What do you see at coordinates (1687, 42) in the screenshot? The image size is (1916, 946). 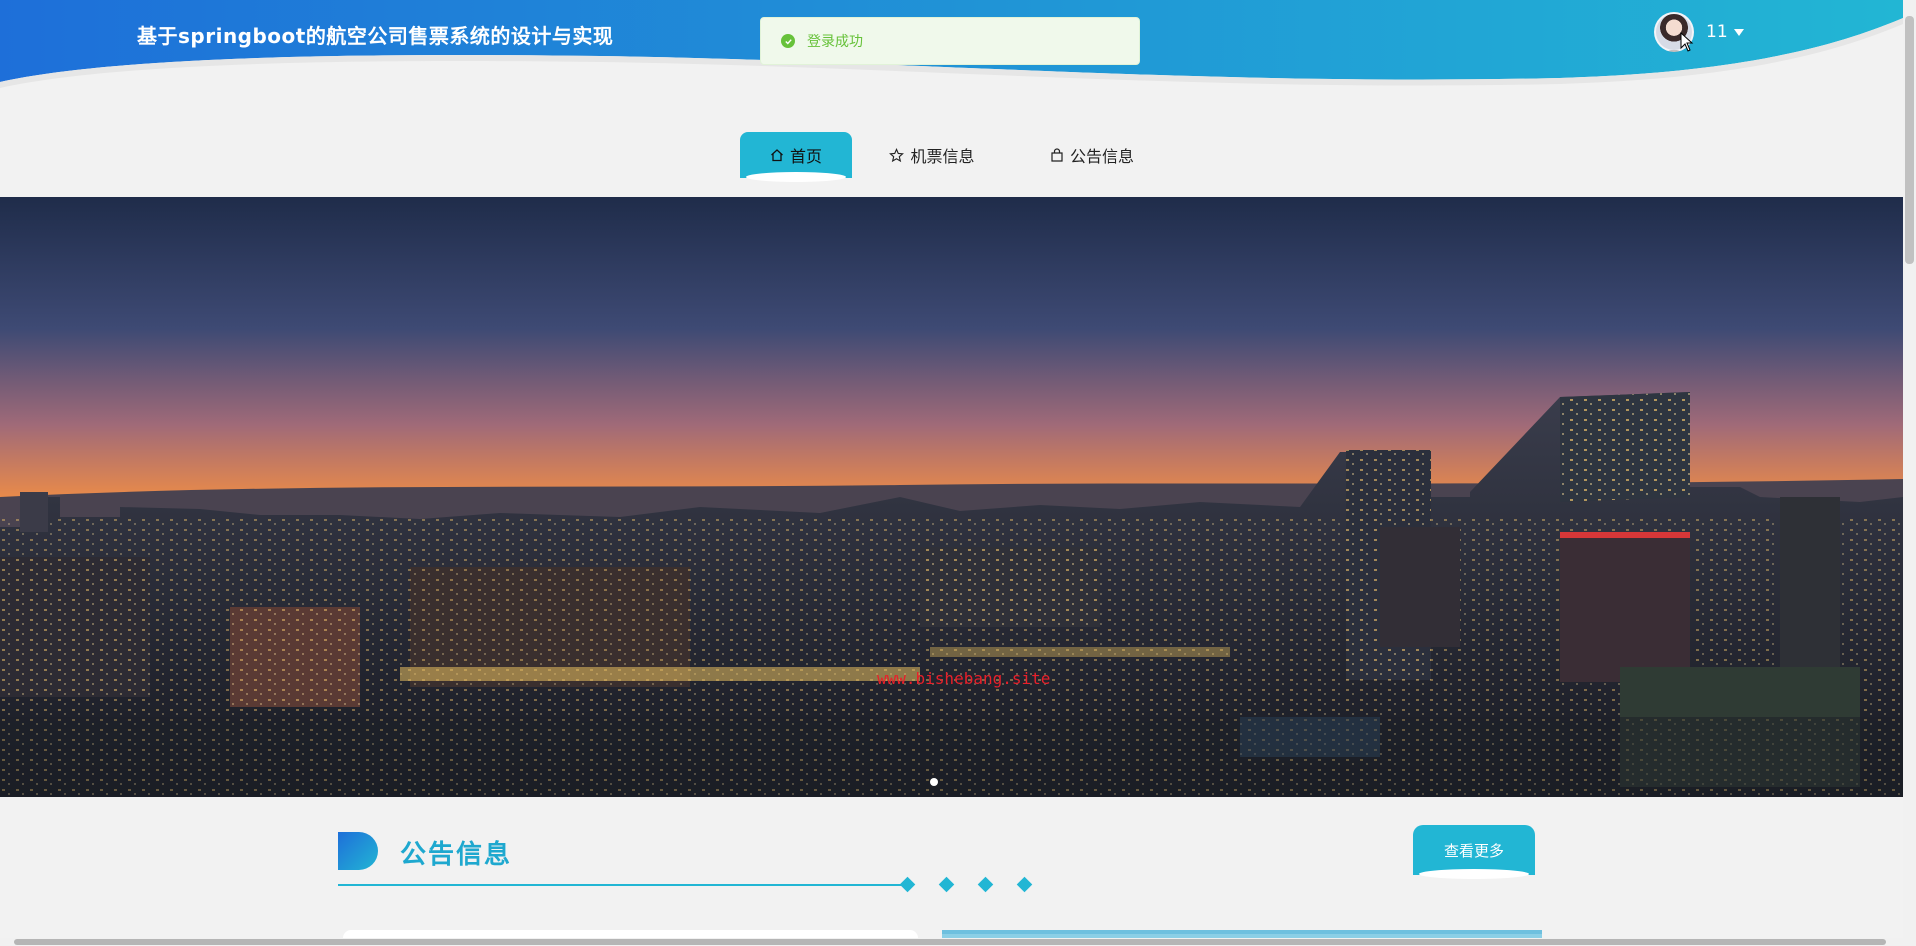 I see `mouse-cursor-icon` at bounding box center [1687, 42].